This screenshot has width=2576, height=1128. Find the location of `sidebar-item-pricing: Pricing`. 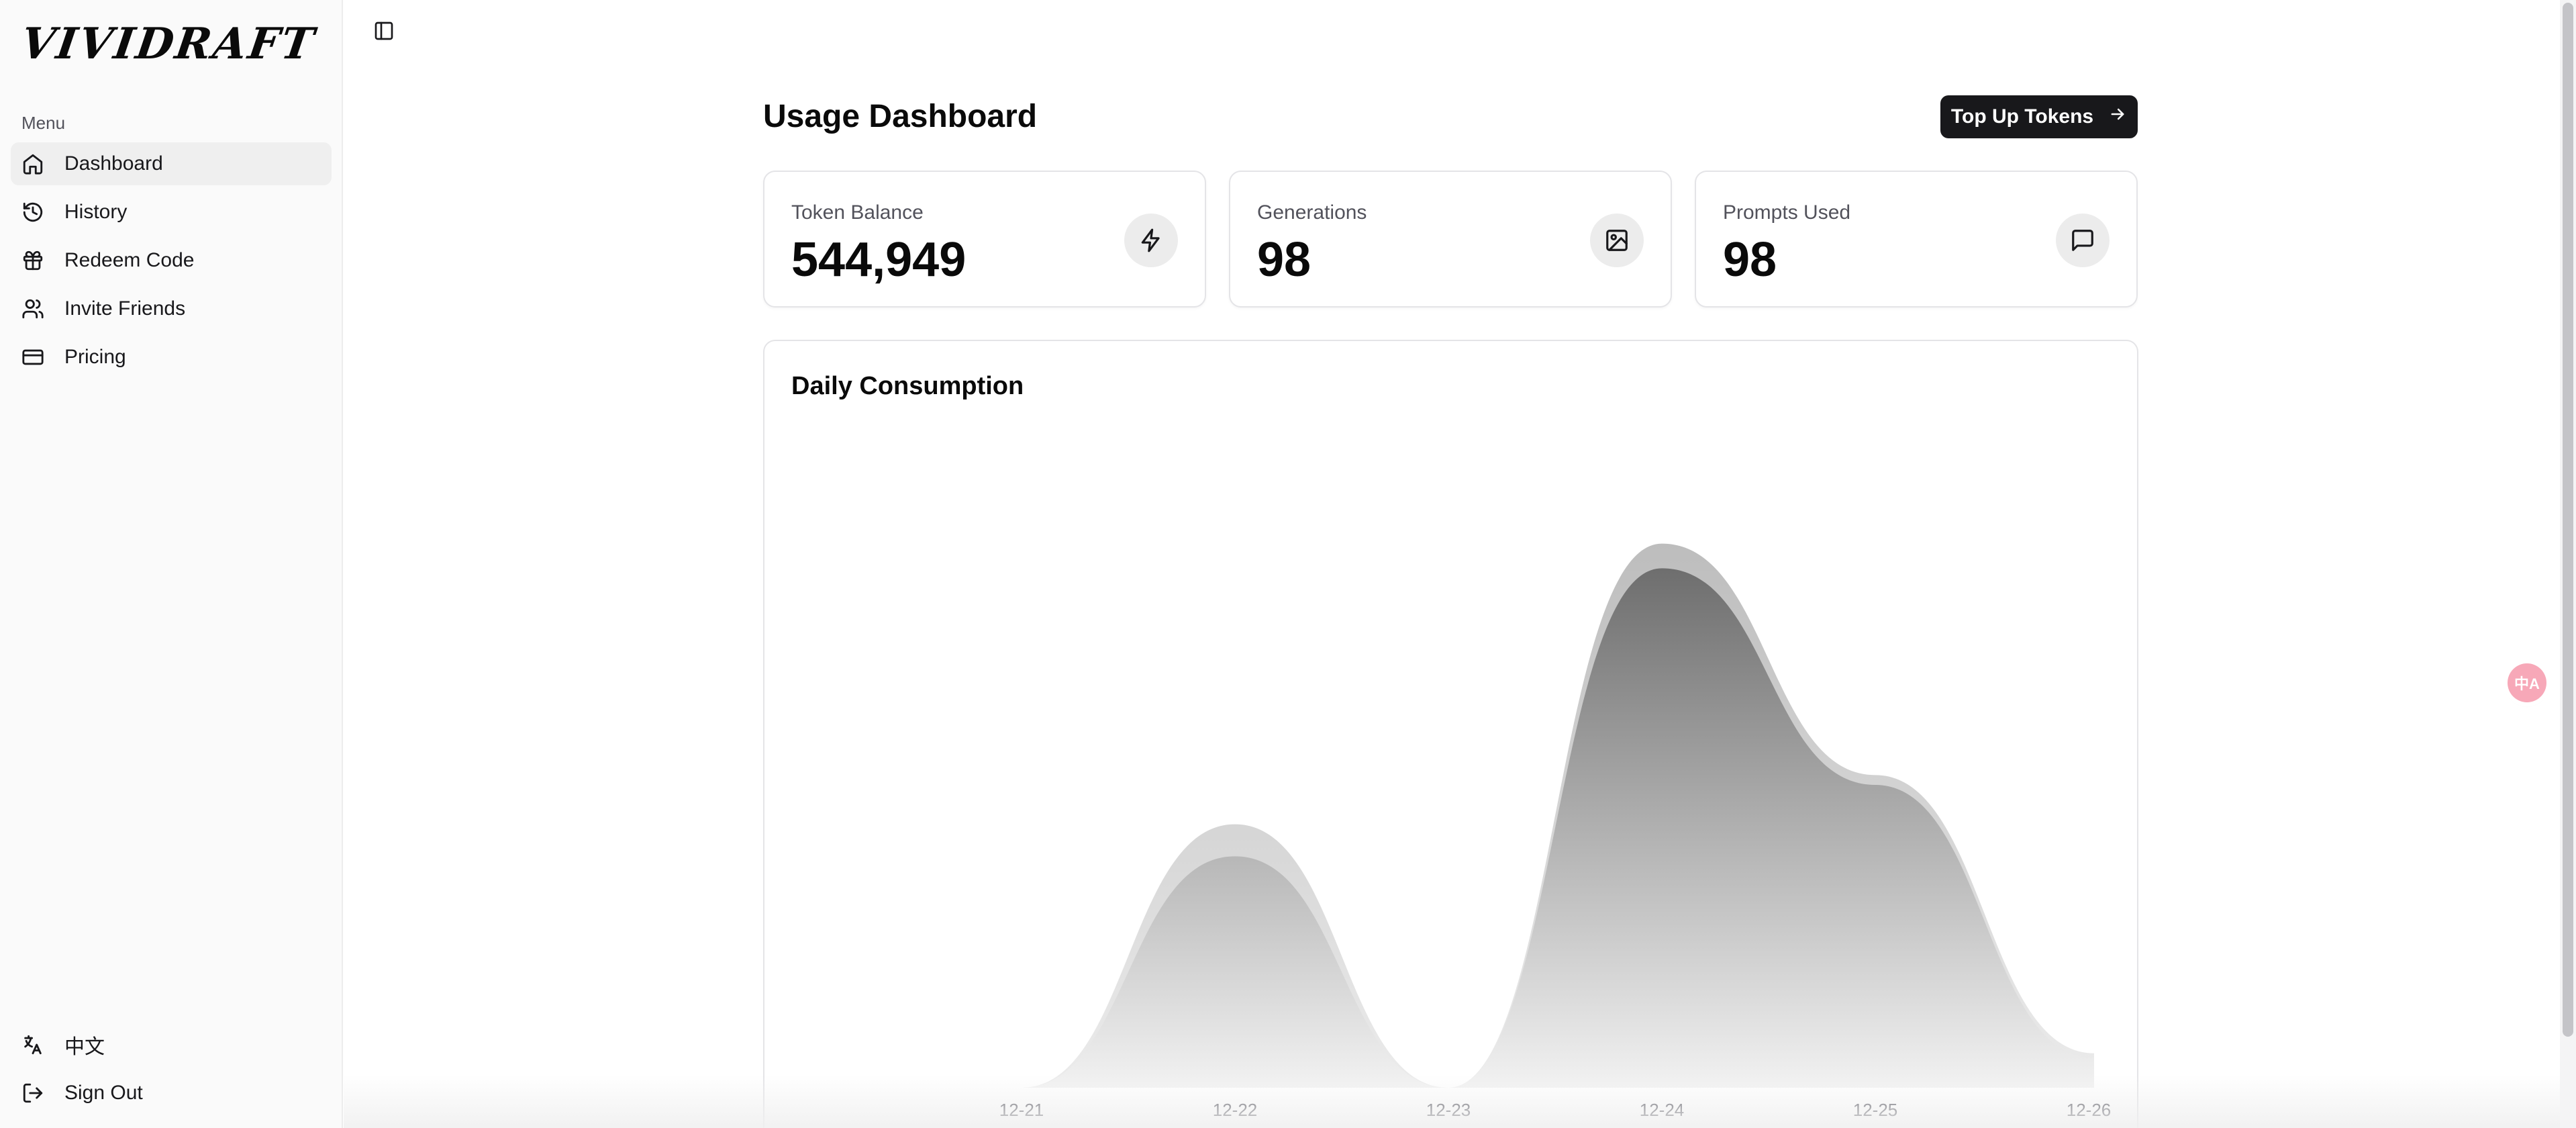

sidebar-item-pricing: Pricing is located at coordinates (171, 357).